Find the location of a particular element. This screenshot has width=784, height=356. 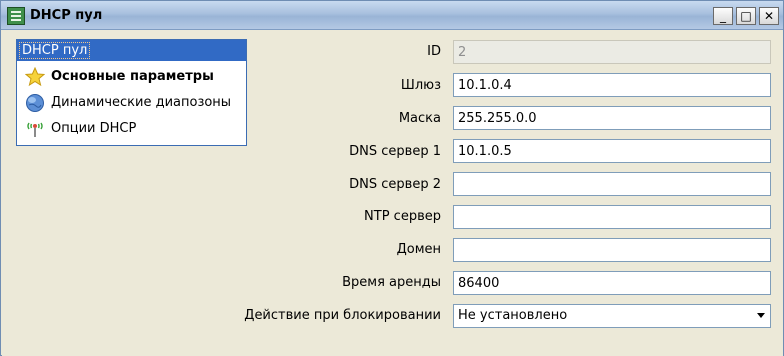

tree-root-item: DHCP пул is located at coordinates (131, 50).